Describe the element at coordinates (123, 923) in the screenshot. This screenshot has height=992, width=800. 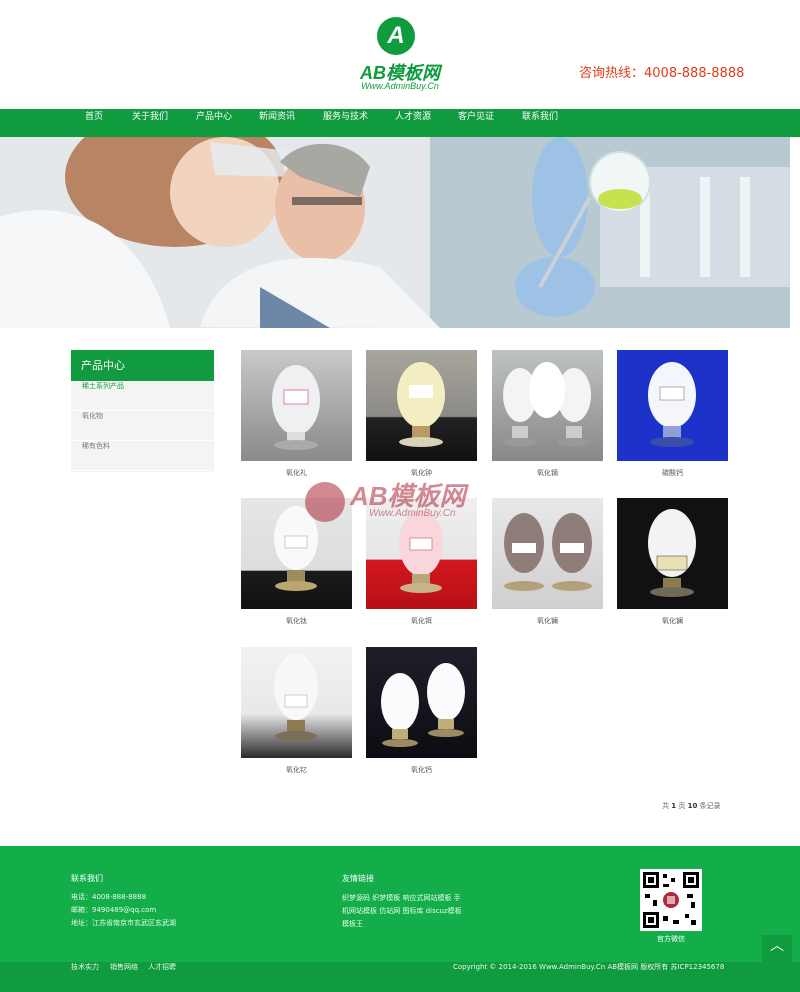
I see `footer-address: 地址：江苏省南京市玄武区玄武湖` at that location.